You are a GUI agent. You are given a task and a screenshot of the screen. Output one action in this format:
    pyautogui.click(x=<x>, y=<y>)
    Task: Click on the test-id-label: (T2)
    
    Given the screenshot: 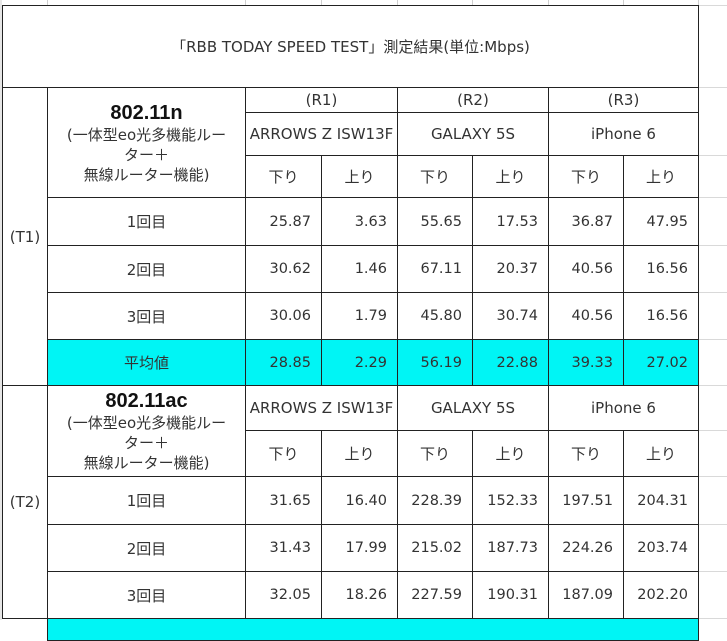 What is the action you would take?
    pyautogui.click(x=25, y=502)
    